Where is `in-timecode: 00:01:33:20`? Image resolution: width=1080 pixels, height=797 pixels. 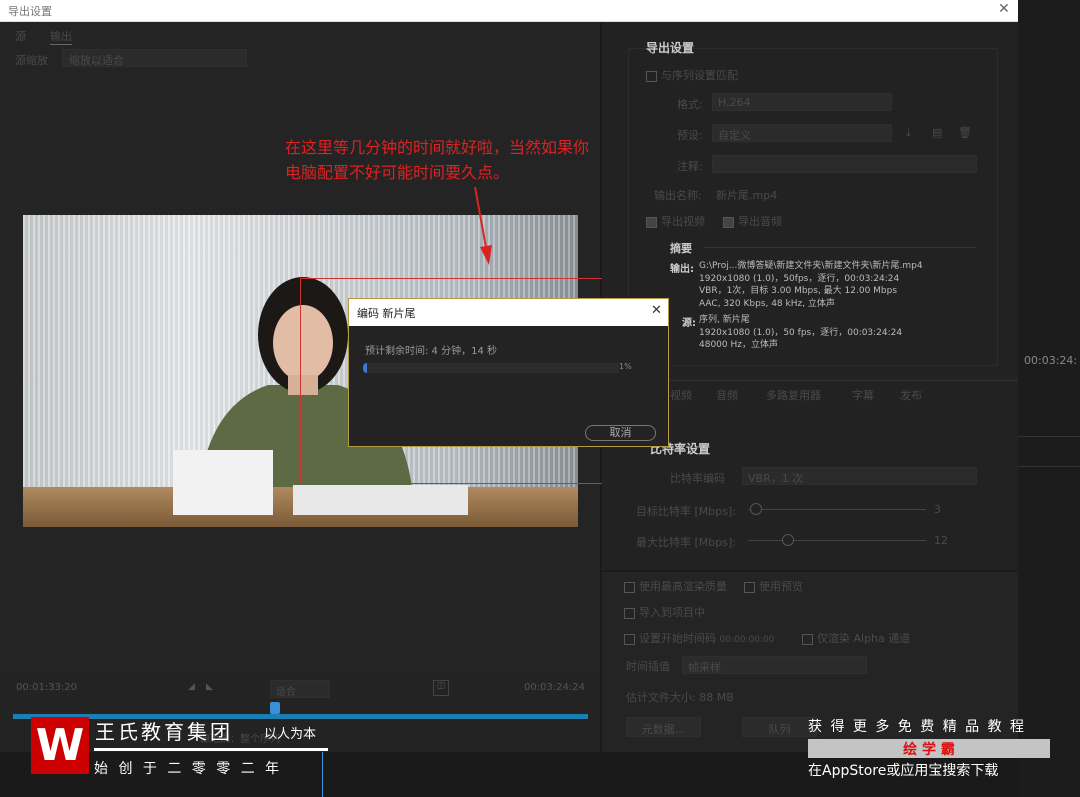
in-timecode: 00:01:33:20 is located at coordinates (47, 687).